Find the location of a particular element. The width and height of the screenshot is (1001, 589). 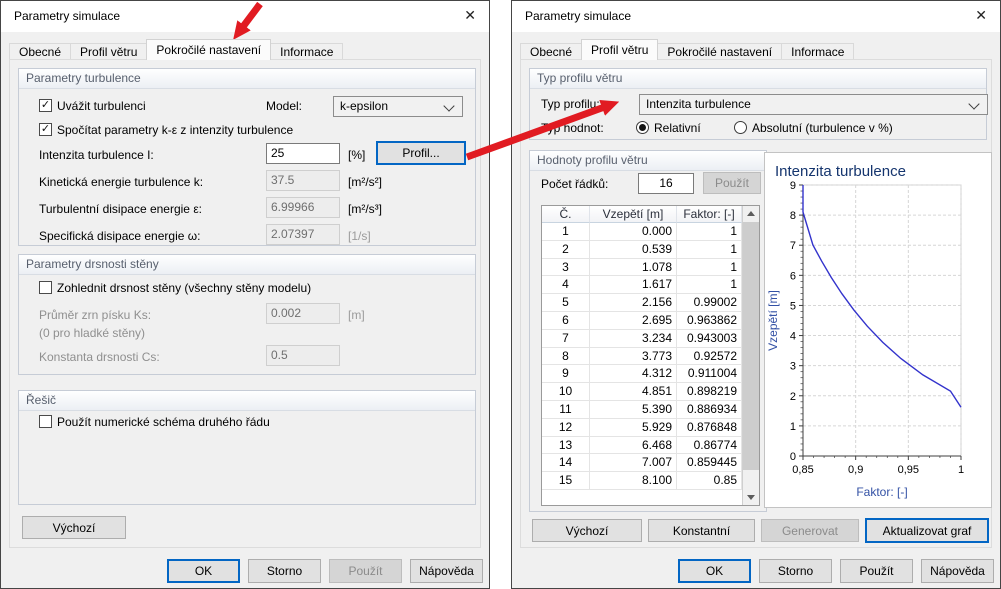

table-cell: 4 is located at coordinates (566, 285).